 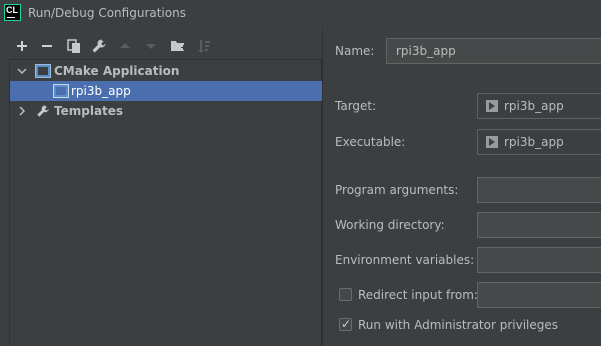 What do you see at coordinates (426, 51) in the screenshot?
I see `name-input-value: rpi3b_app` at bounding box center [426, 51].